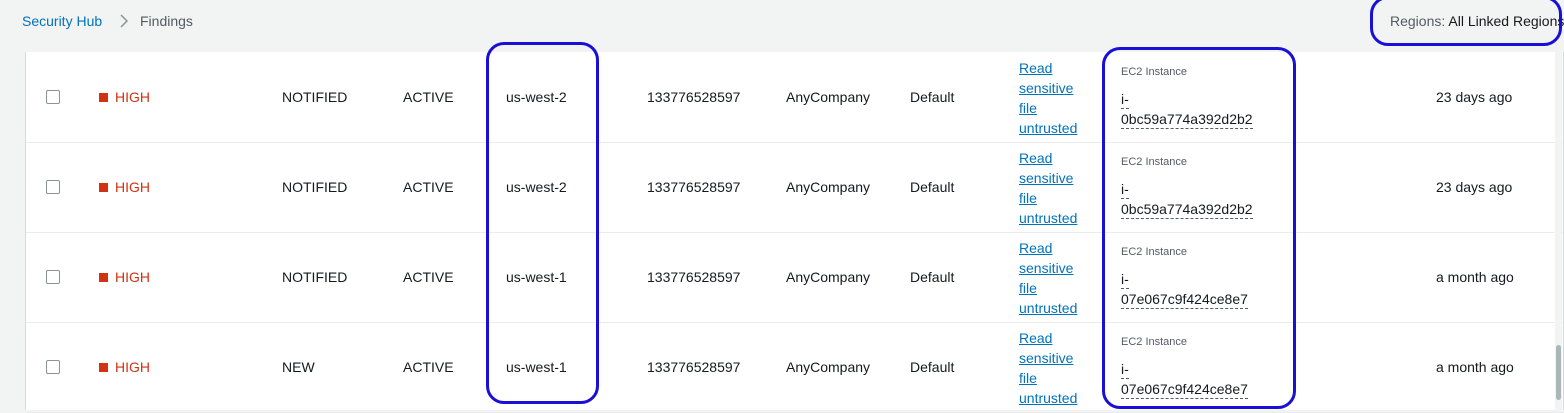 The image size is (1564, 413). I want to click on breadcrumb-findings: Findings, so click(166, 21).